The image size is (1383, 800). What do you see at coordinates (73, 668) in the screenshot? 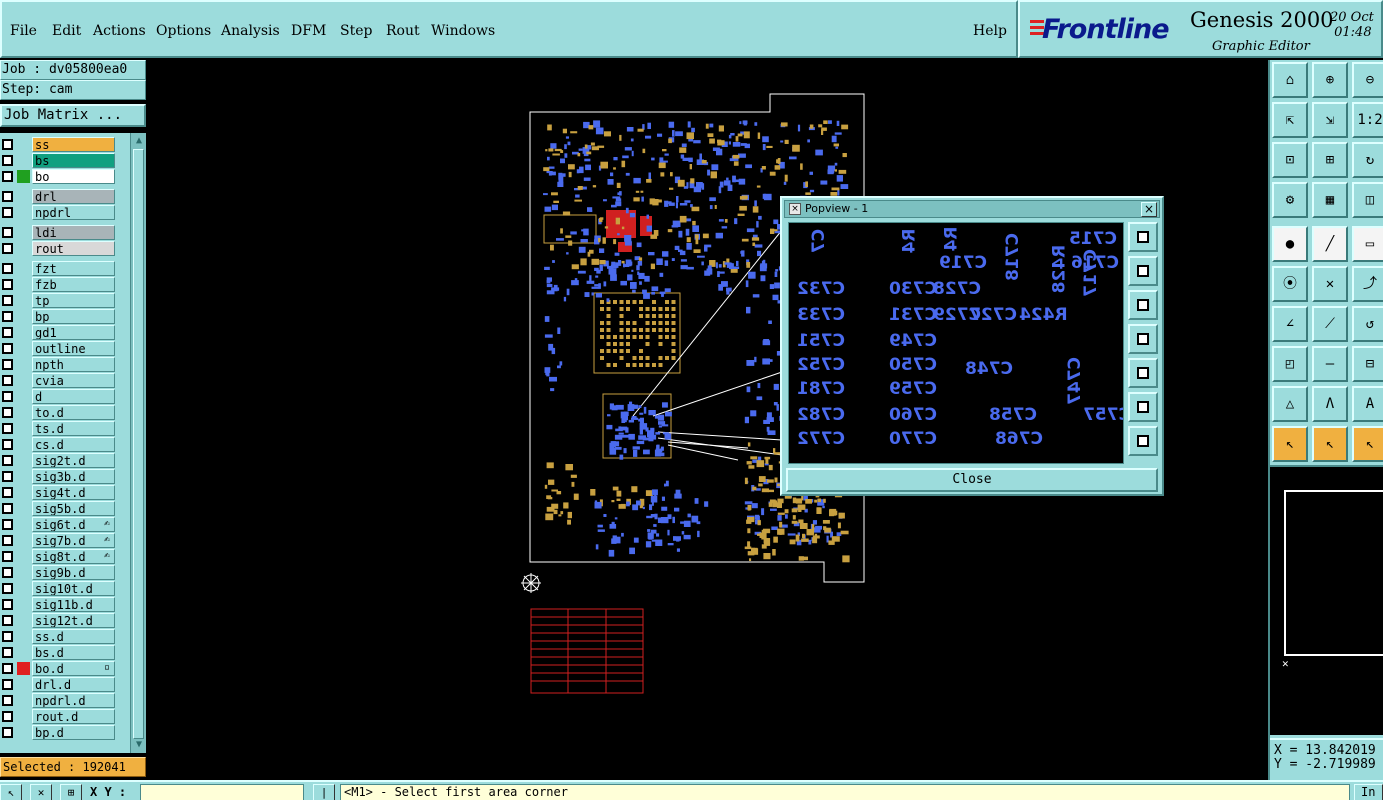
I see `layer-name: bo.d` at bounding box center [73, 668].